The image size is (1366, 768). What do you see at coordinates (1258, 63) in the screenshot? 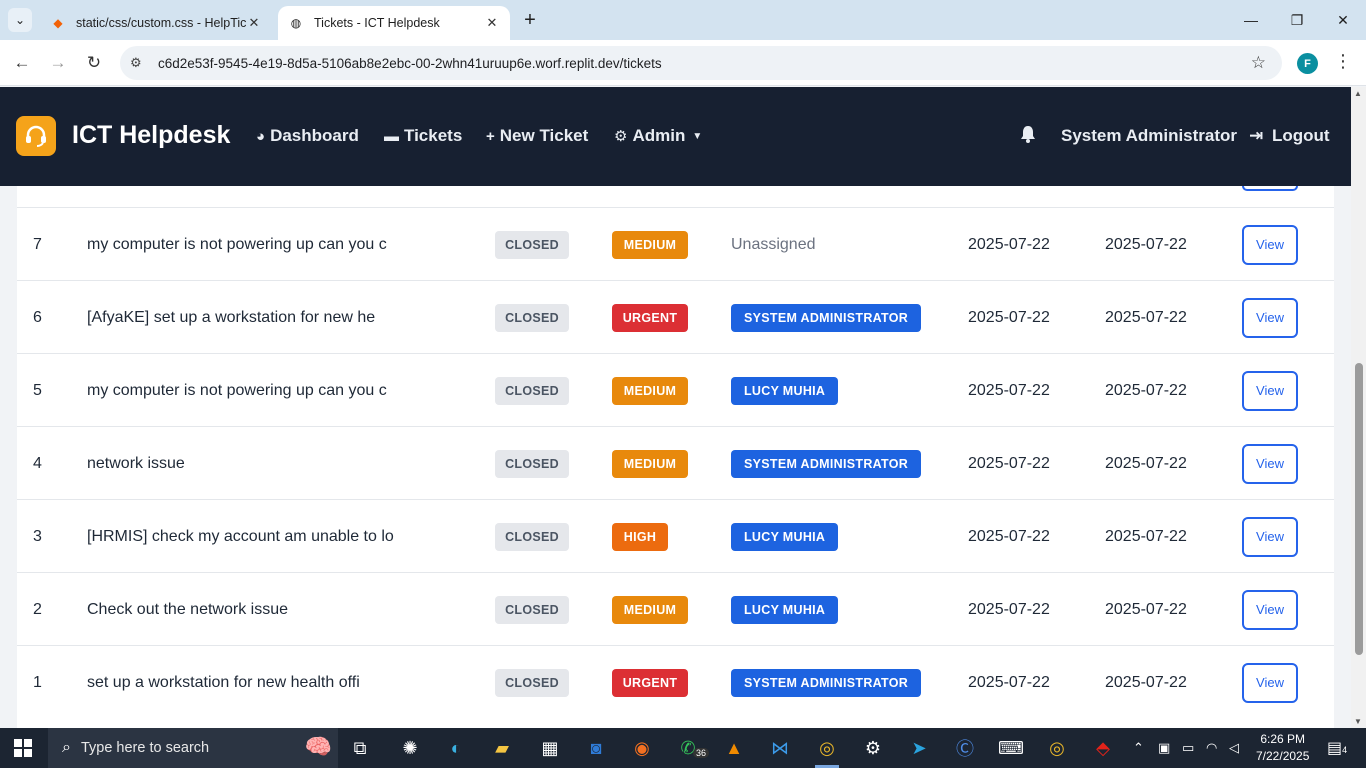
I see `bookmark-star-icon: ☆` at bounding box center [1258, 63].